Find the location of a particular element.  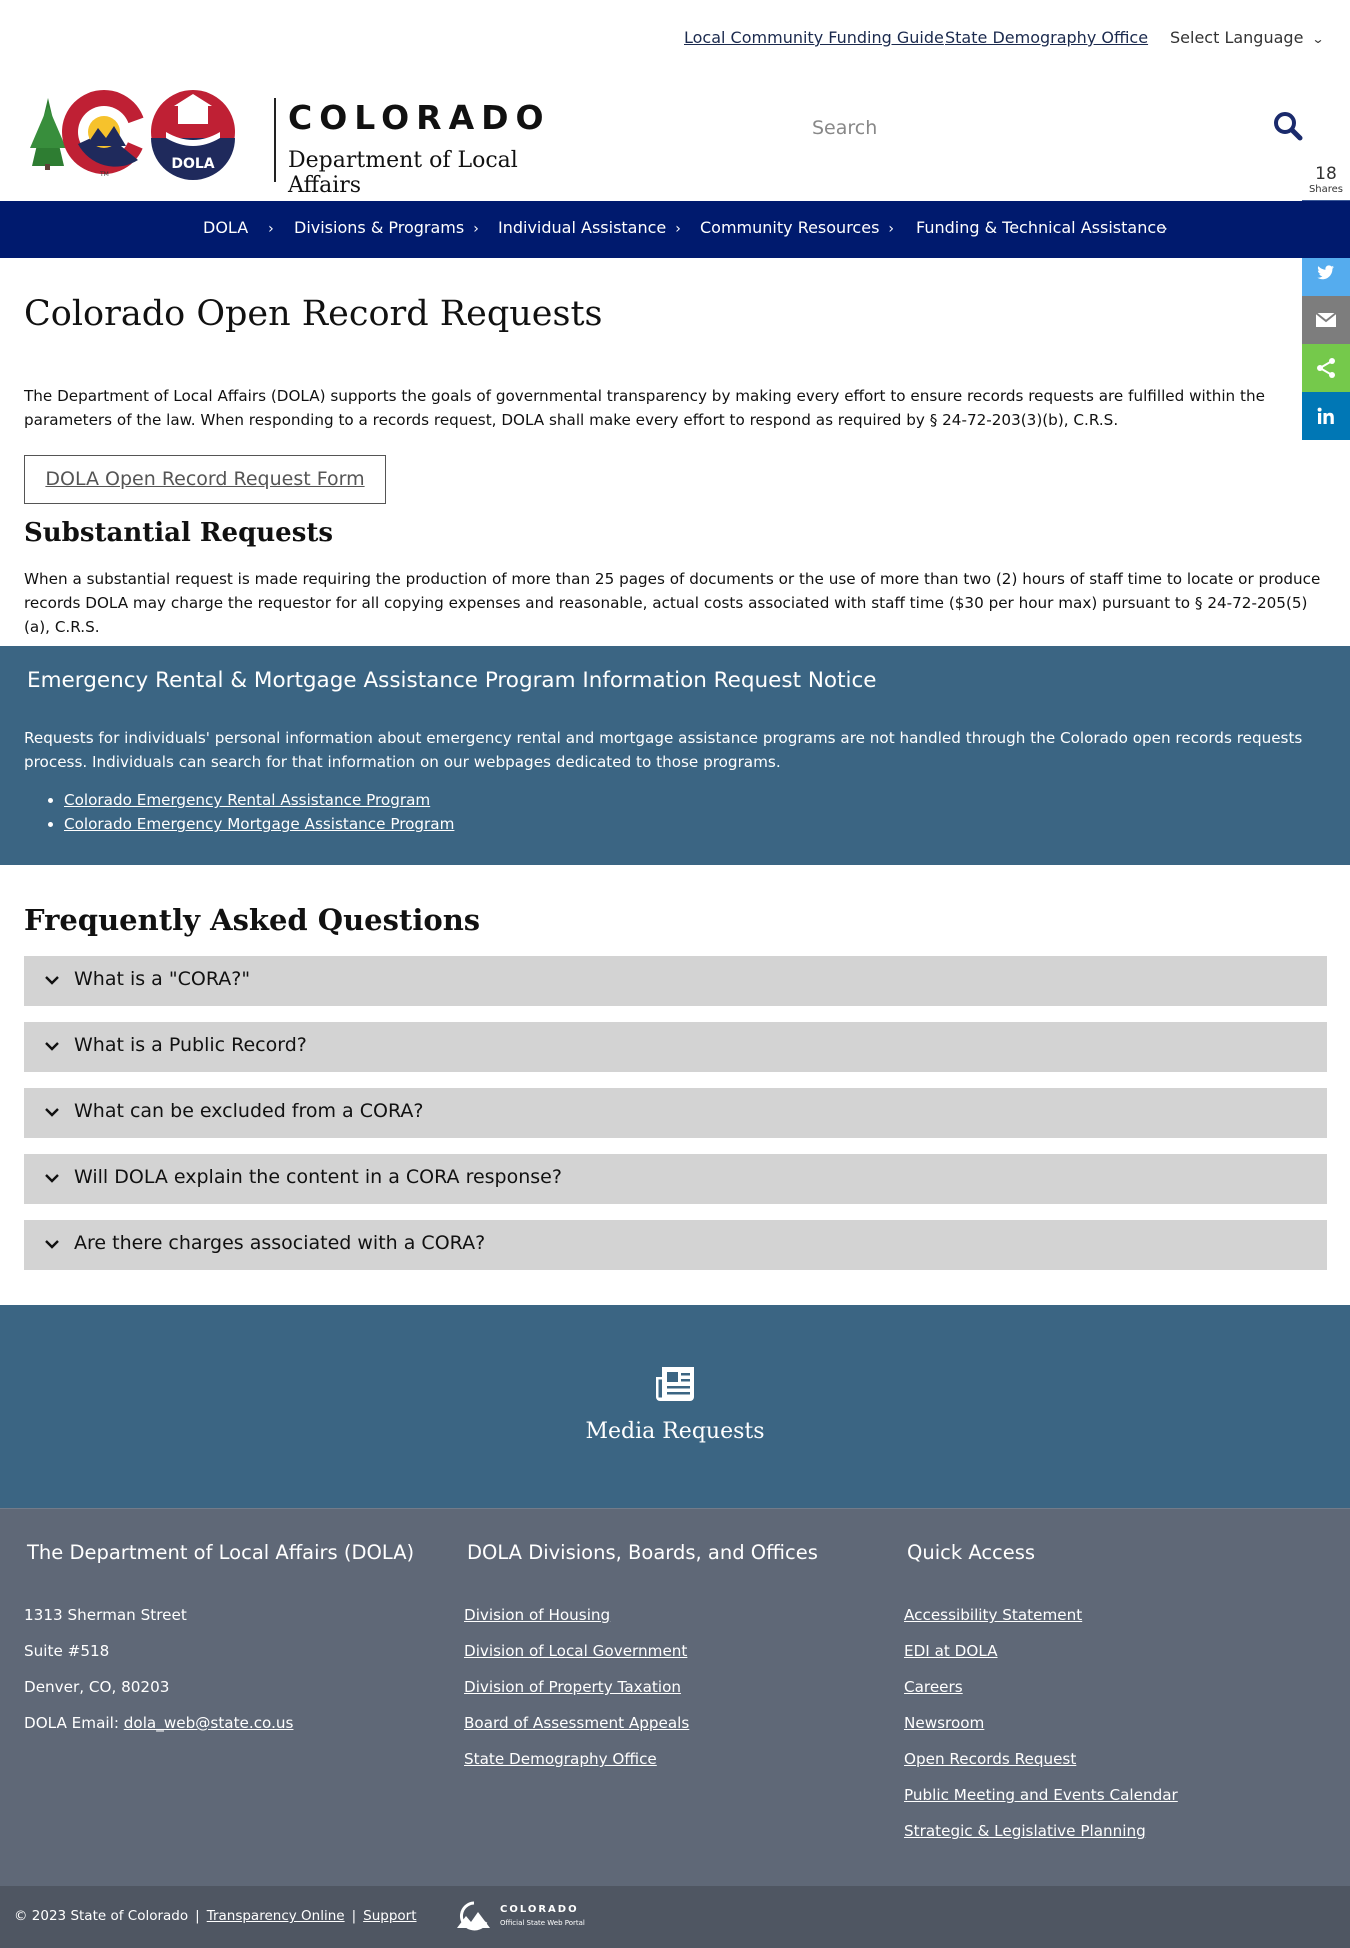

footer-link-state-demography-office: State Demography Office is located at coordinates (560, 1759).